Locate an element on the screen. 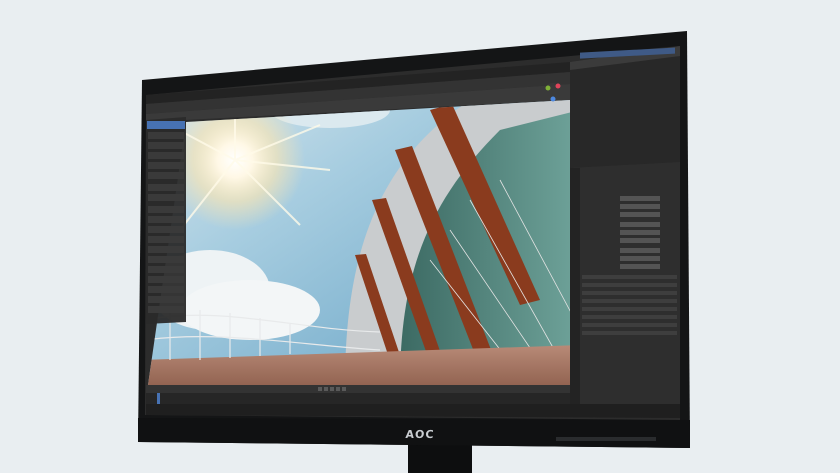  monitor-buttons is located at coordinates (606, 439).